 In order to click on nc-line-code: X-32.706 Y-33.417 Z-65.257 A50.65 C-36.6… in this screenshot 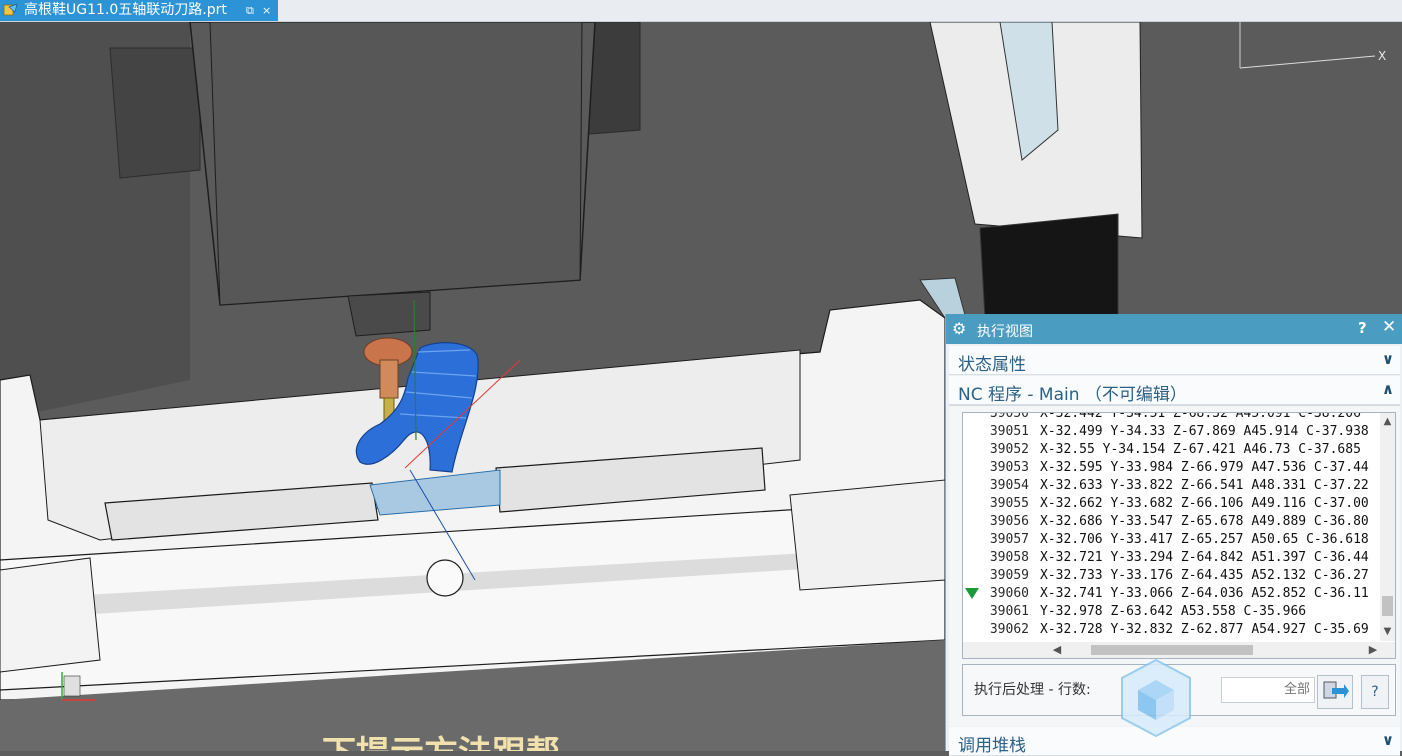, I will do `click(1204, 539)`.